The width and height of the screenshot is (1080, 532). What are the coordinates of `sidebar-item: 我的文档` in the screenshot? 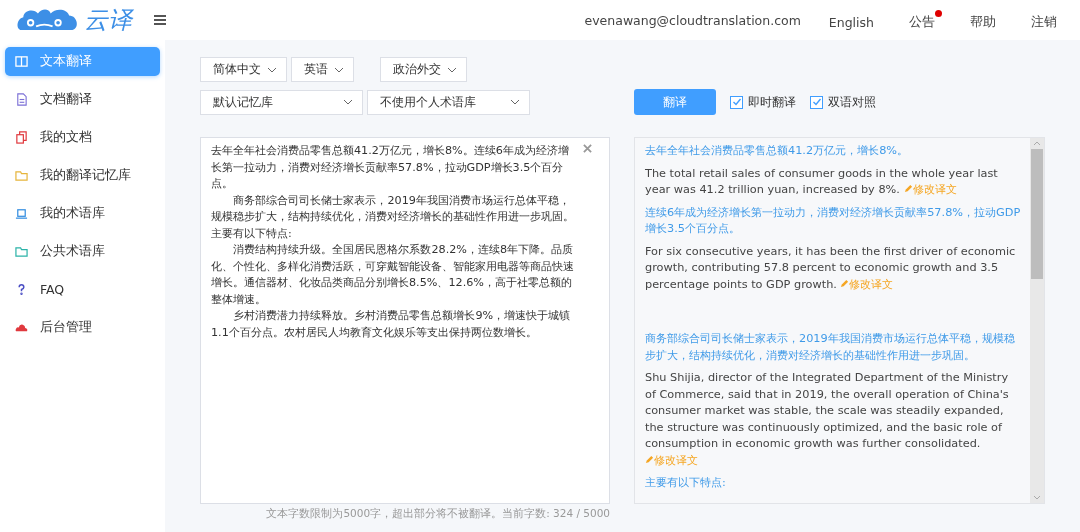 It's located at (82, 137).